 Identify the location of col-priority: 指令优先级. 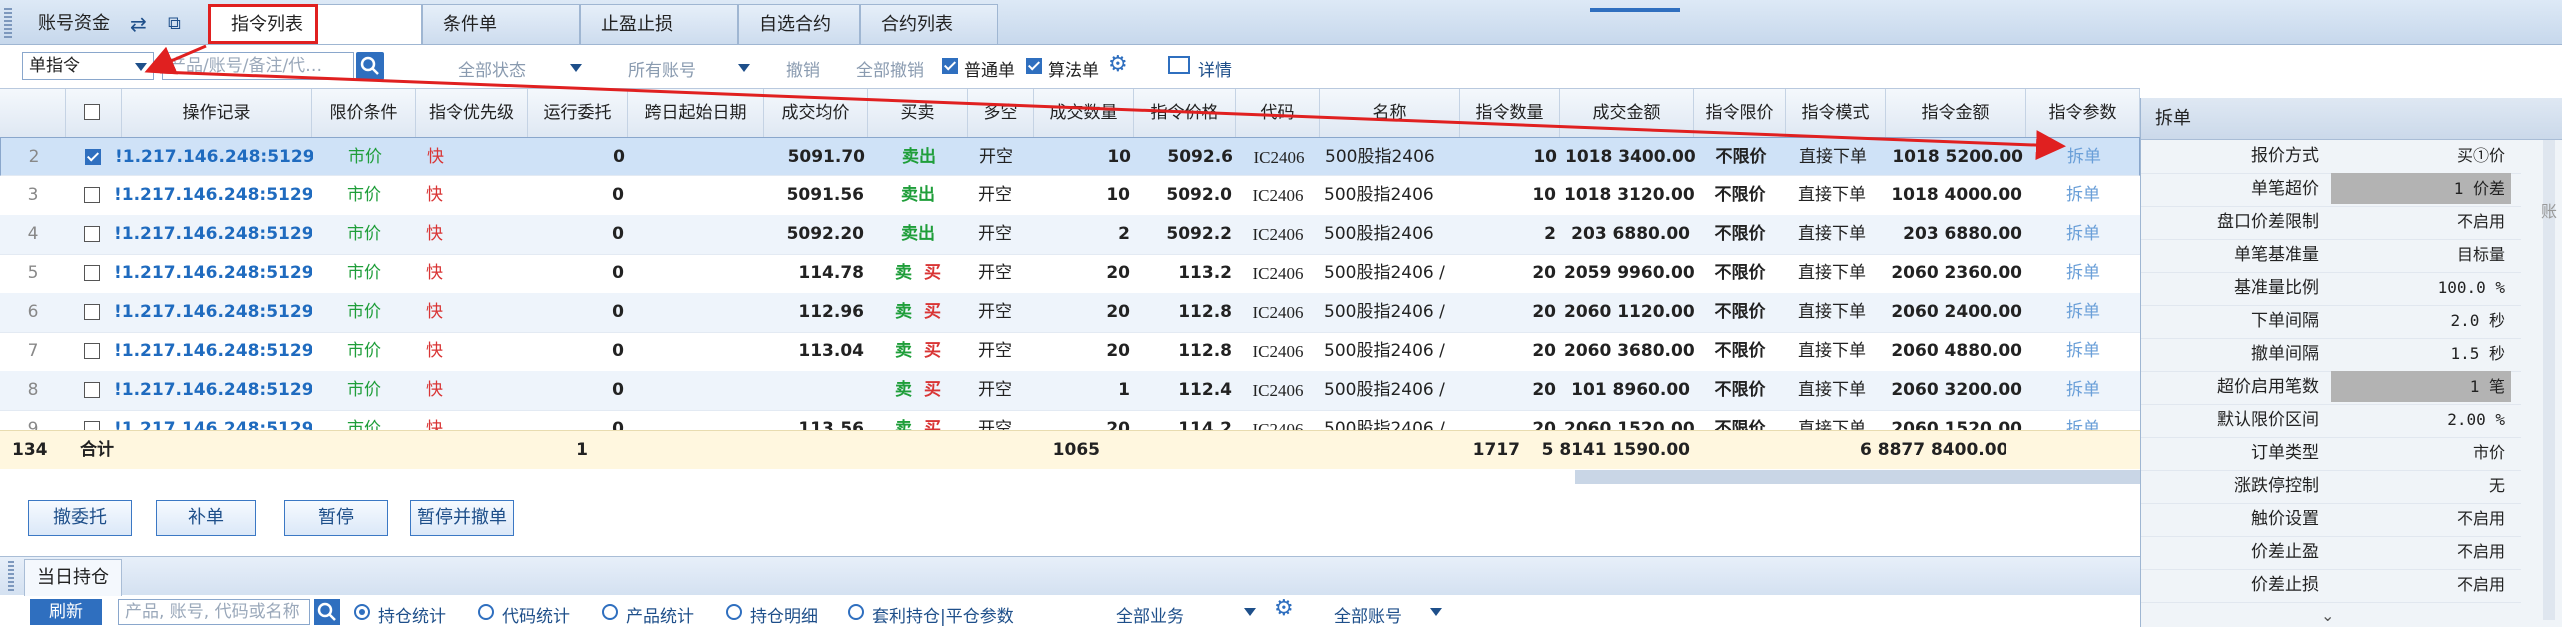
(472, 113).